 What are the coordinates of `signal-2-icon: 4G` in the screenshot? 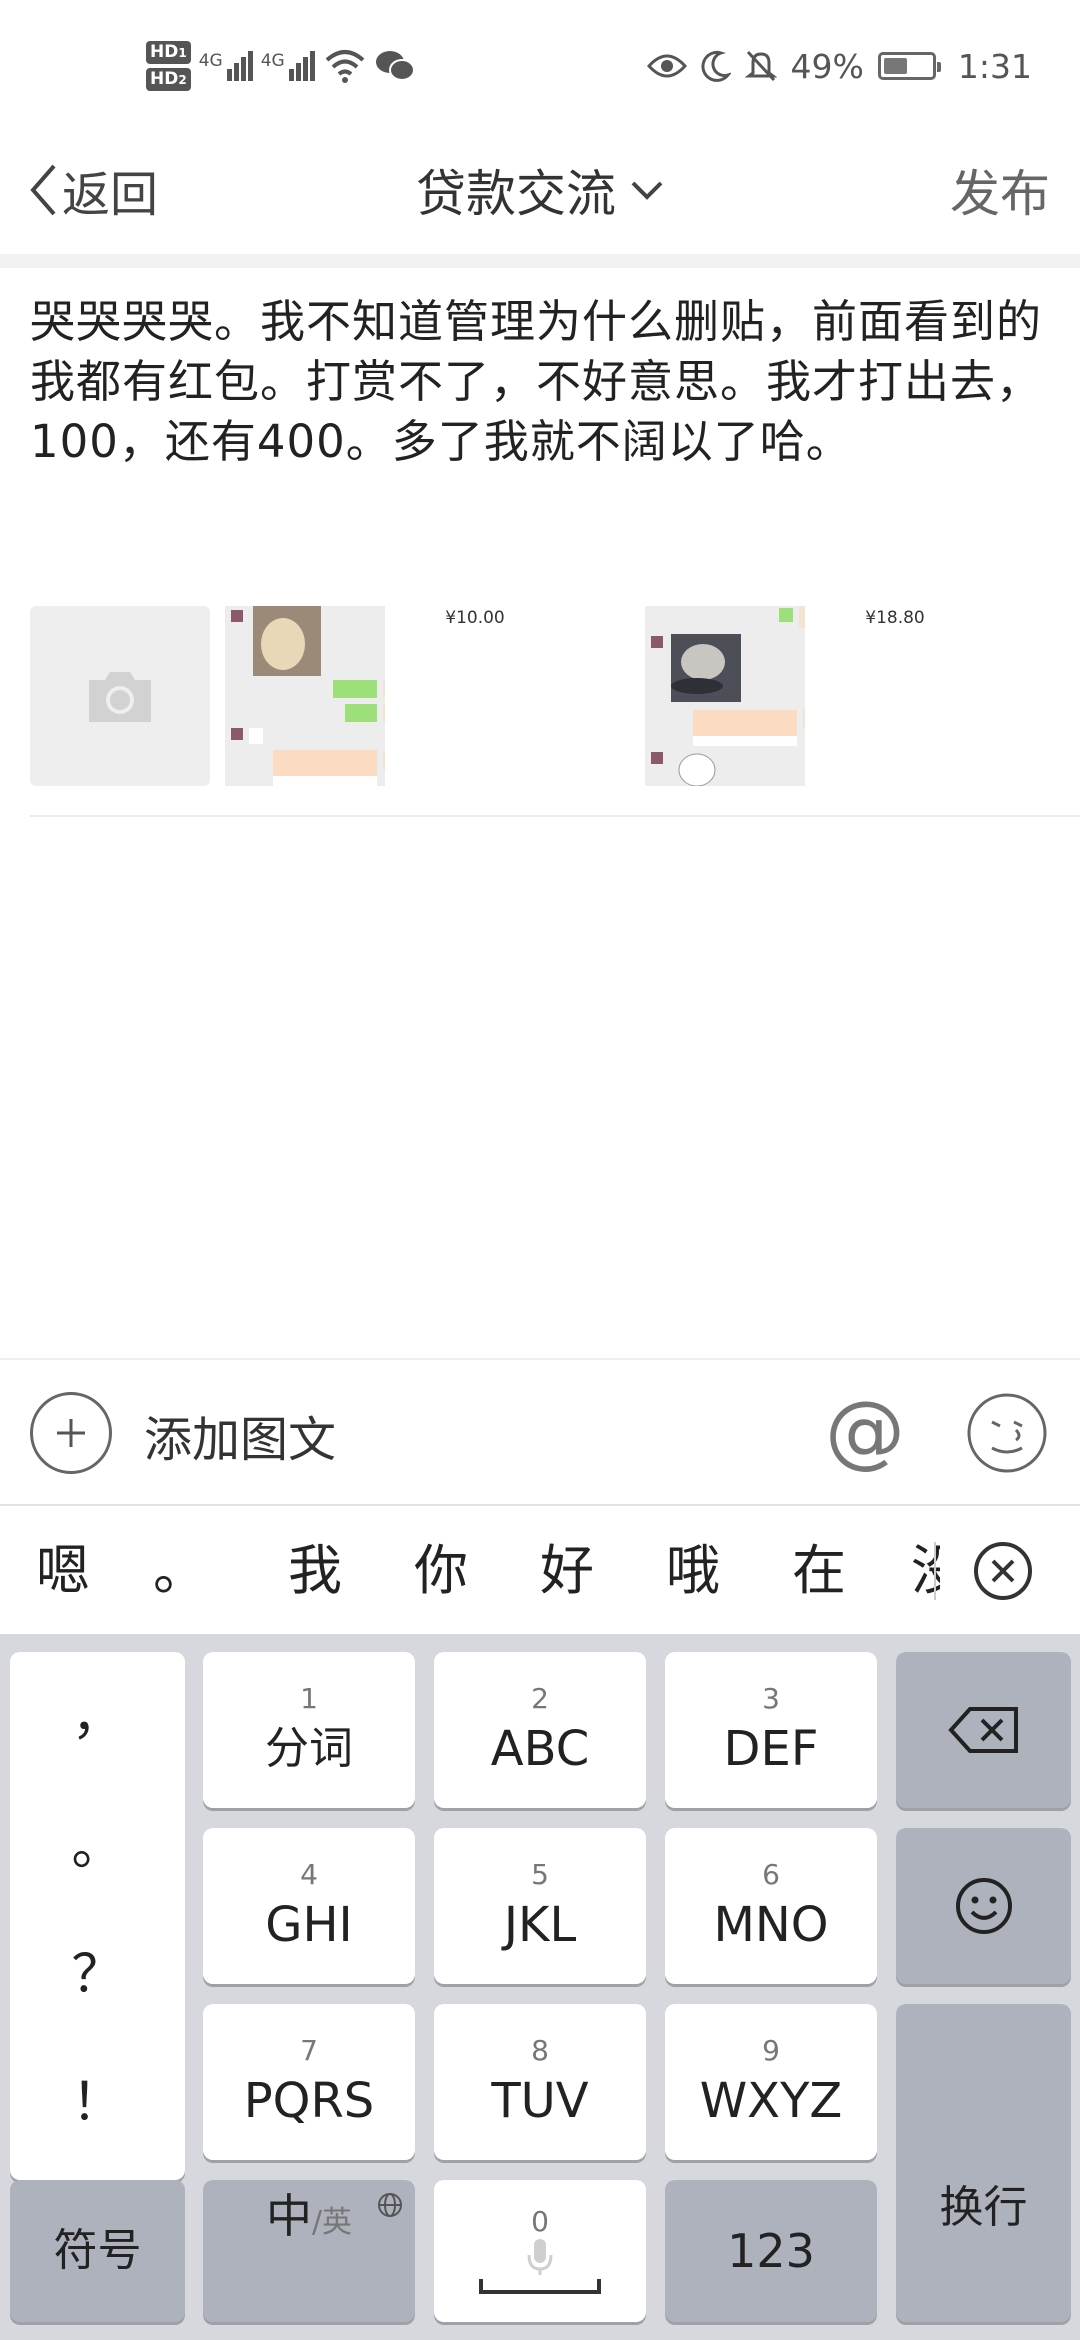 It's located at (288, 66).